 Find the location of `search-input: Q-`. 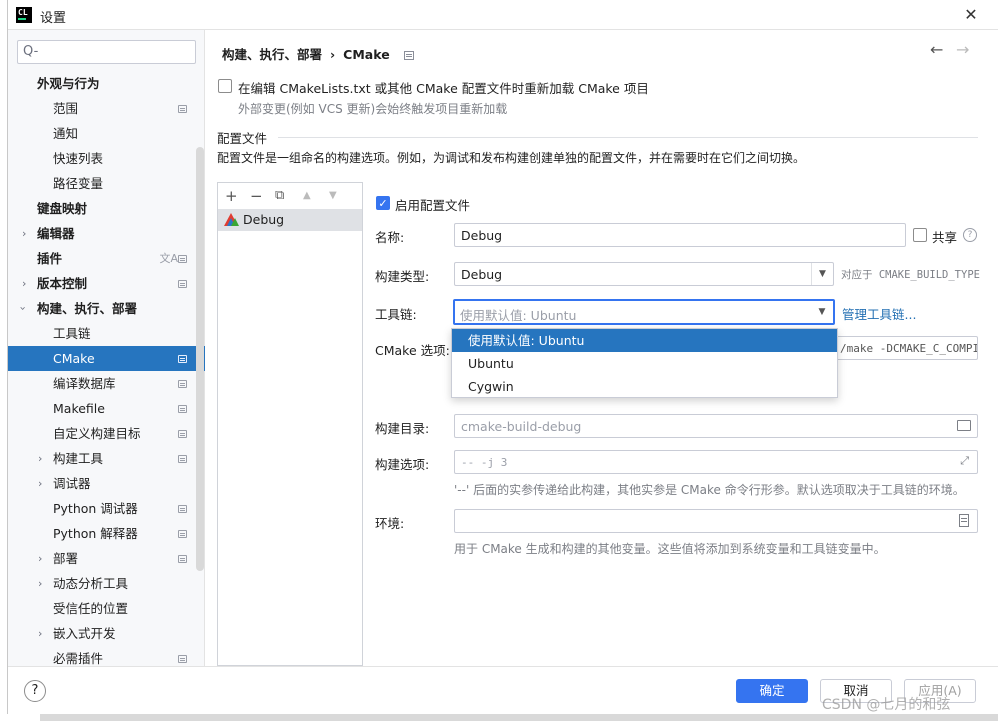

search-input: Q- is located at coordinates (106, 52).